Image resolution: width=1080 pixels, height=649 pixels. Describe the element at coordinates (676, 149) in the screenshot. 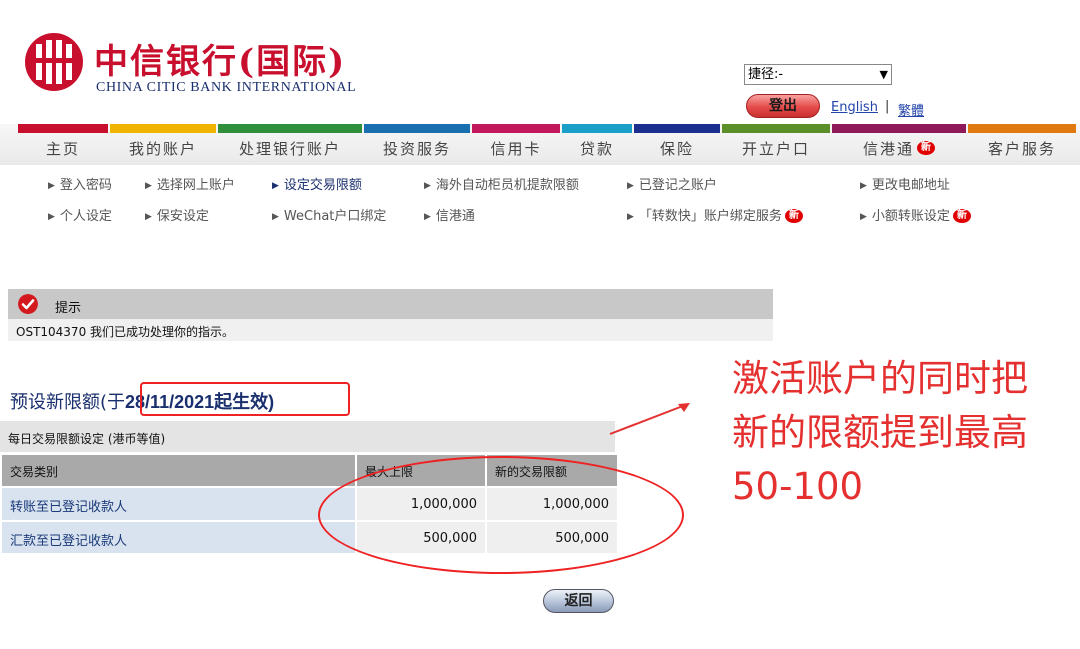

I see `nav-label: 保险` at that location.